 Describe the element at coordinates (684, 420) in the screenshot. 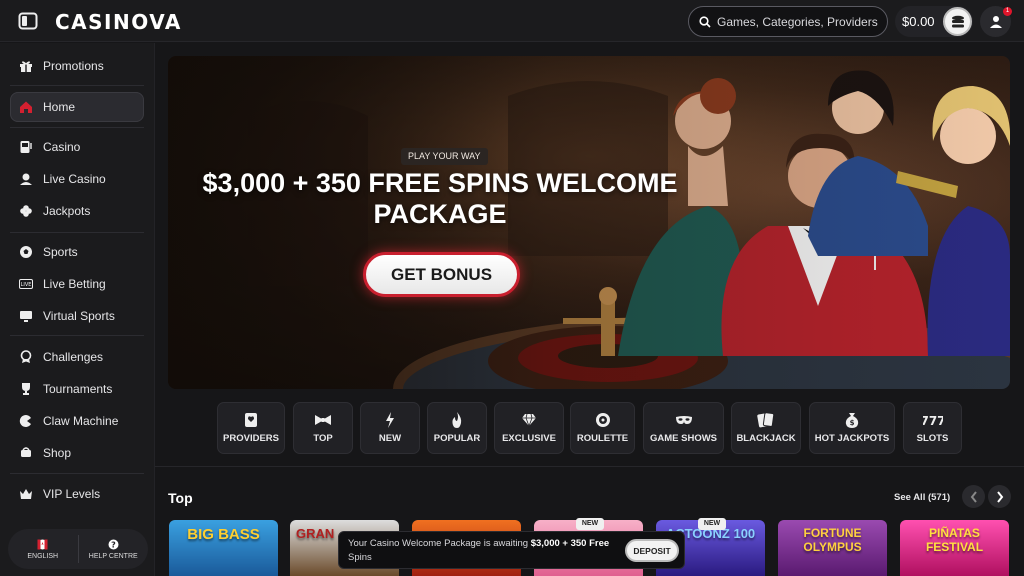

I see `mask-icon` at that location.